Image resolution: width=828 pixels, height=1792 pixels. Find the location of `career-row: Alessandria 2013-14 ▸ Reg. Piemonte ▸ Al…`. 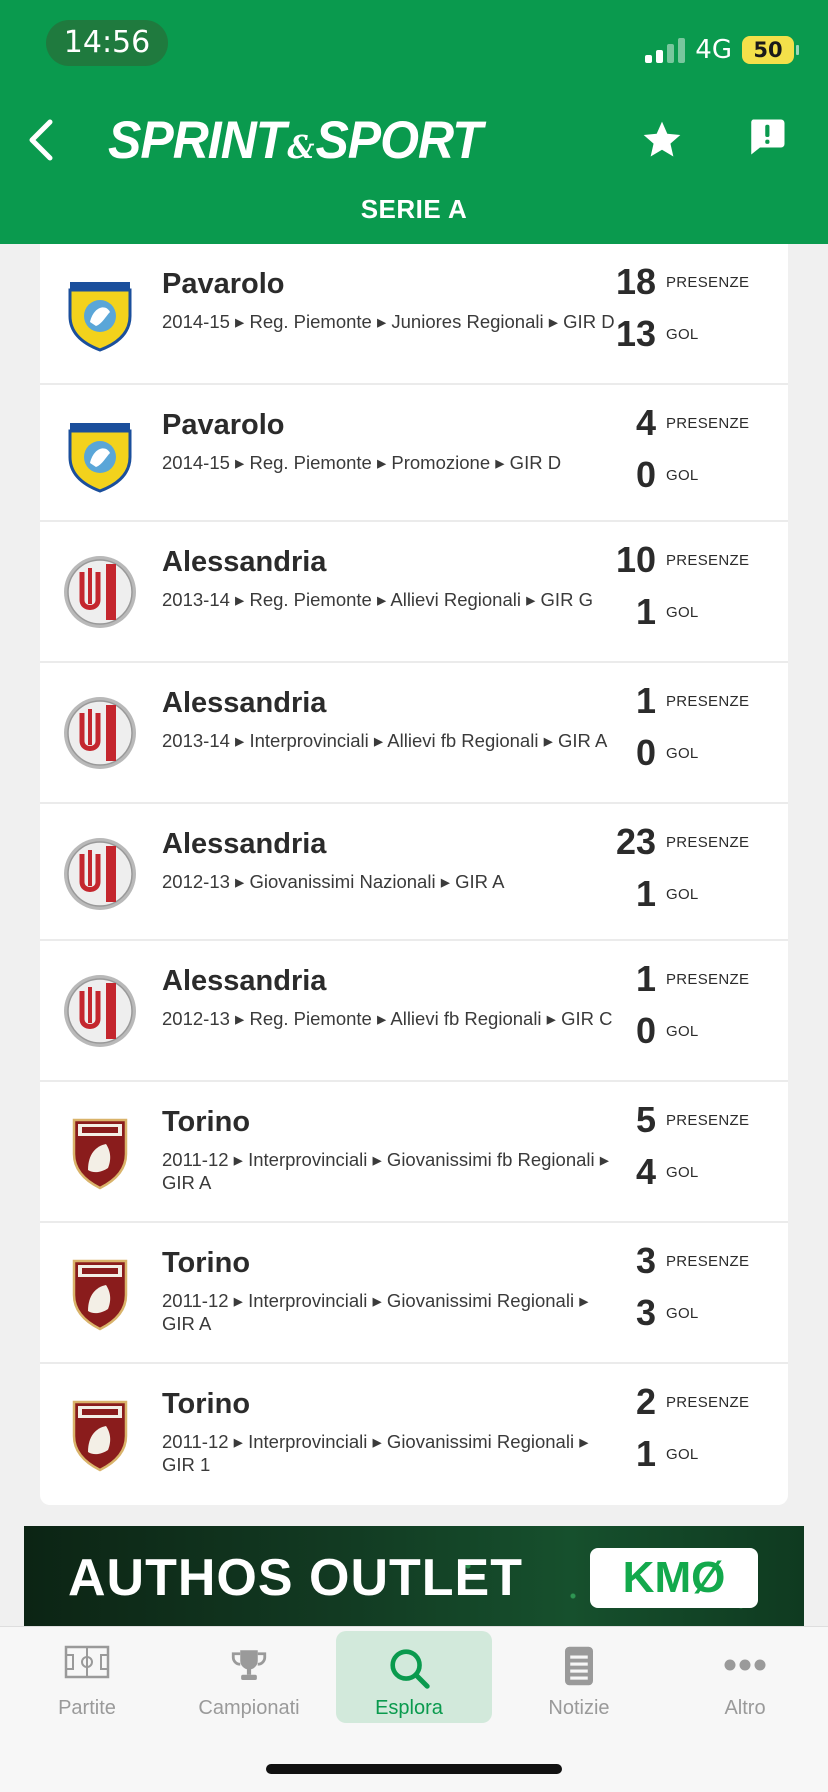

career-row: Alessandria 2013-14 ▸ Reg. Piemonte ▸ Al… is located at coordinates (414, 592).